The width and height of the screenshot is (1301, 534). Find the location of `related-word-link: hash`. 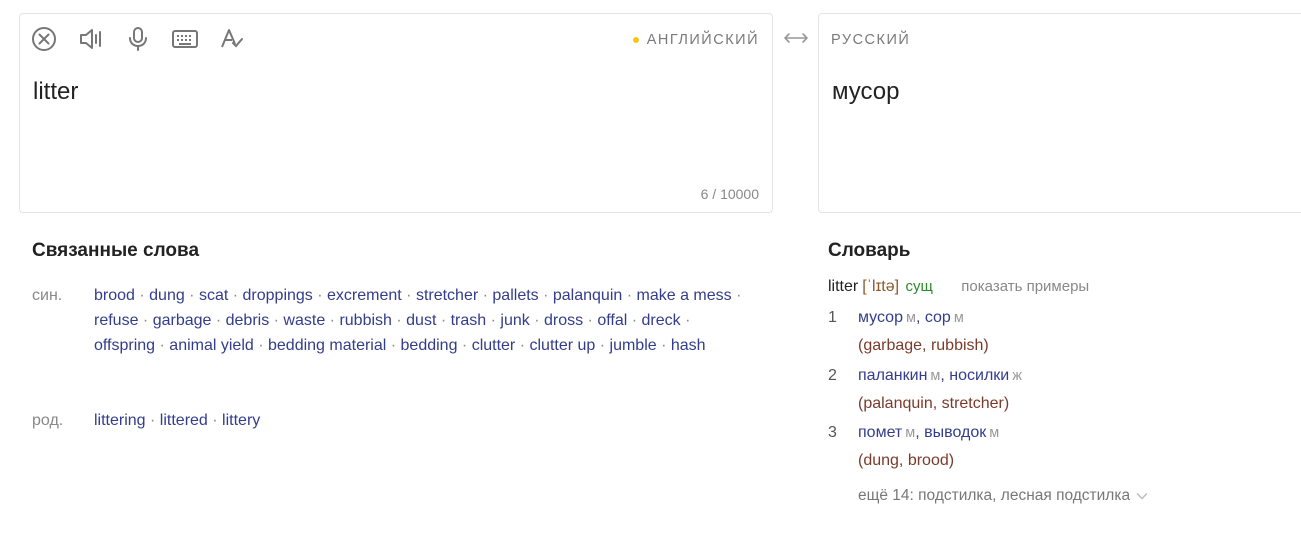

related-word-link: hash is located at coordinates (688, 345).